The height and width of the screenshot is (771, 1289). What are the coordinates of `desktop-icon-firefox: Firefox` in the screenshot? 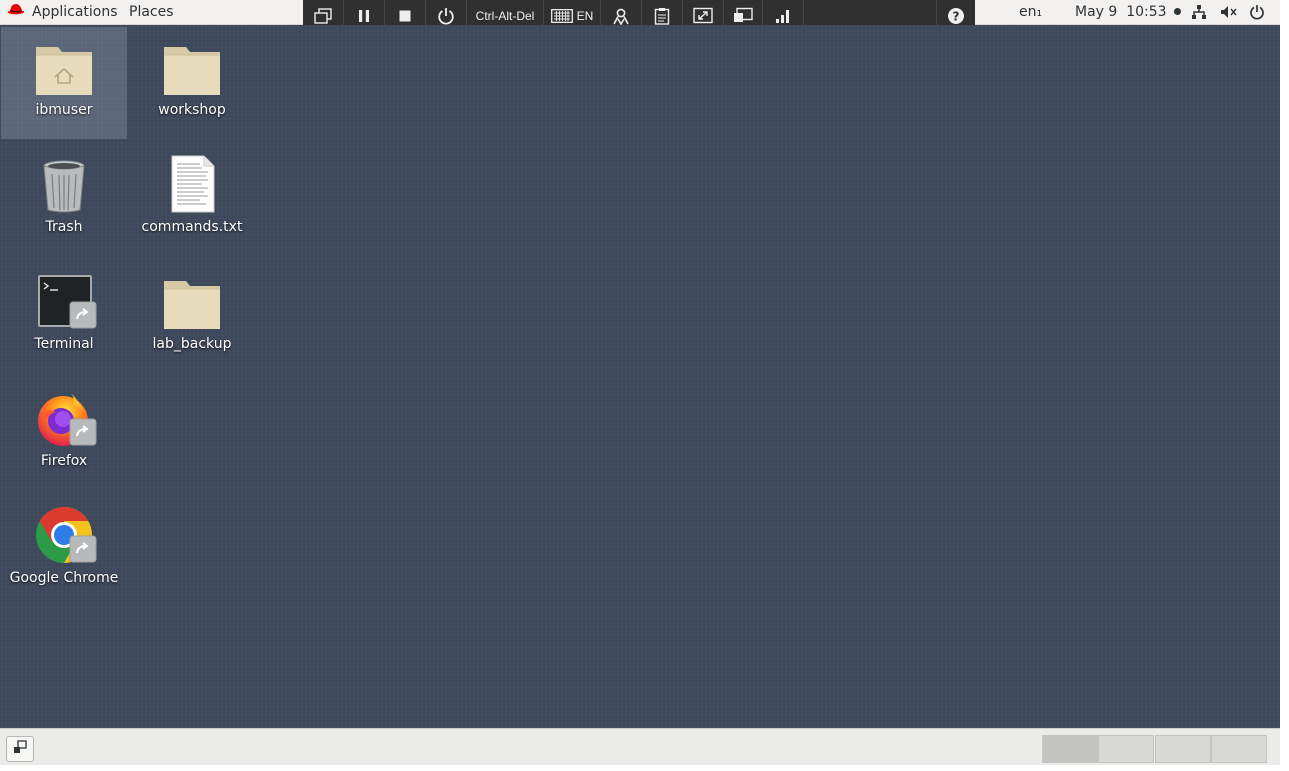 It's located at (64, 434).